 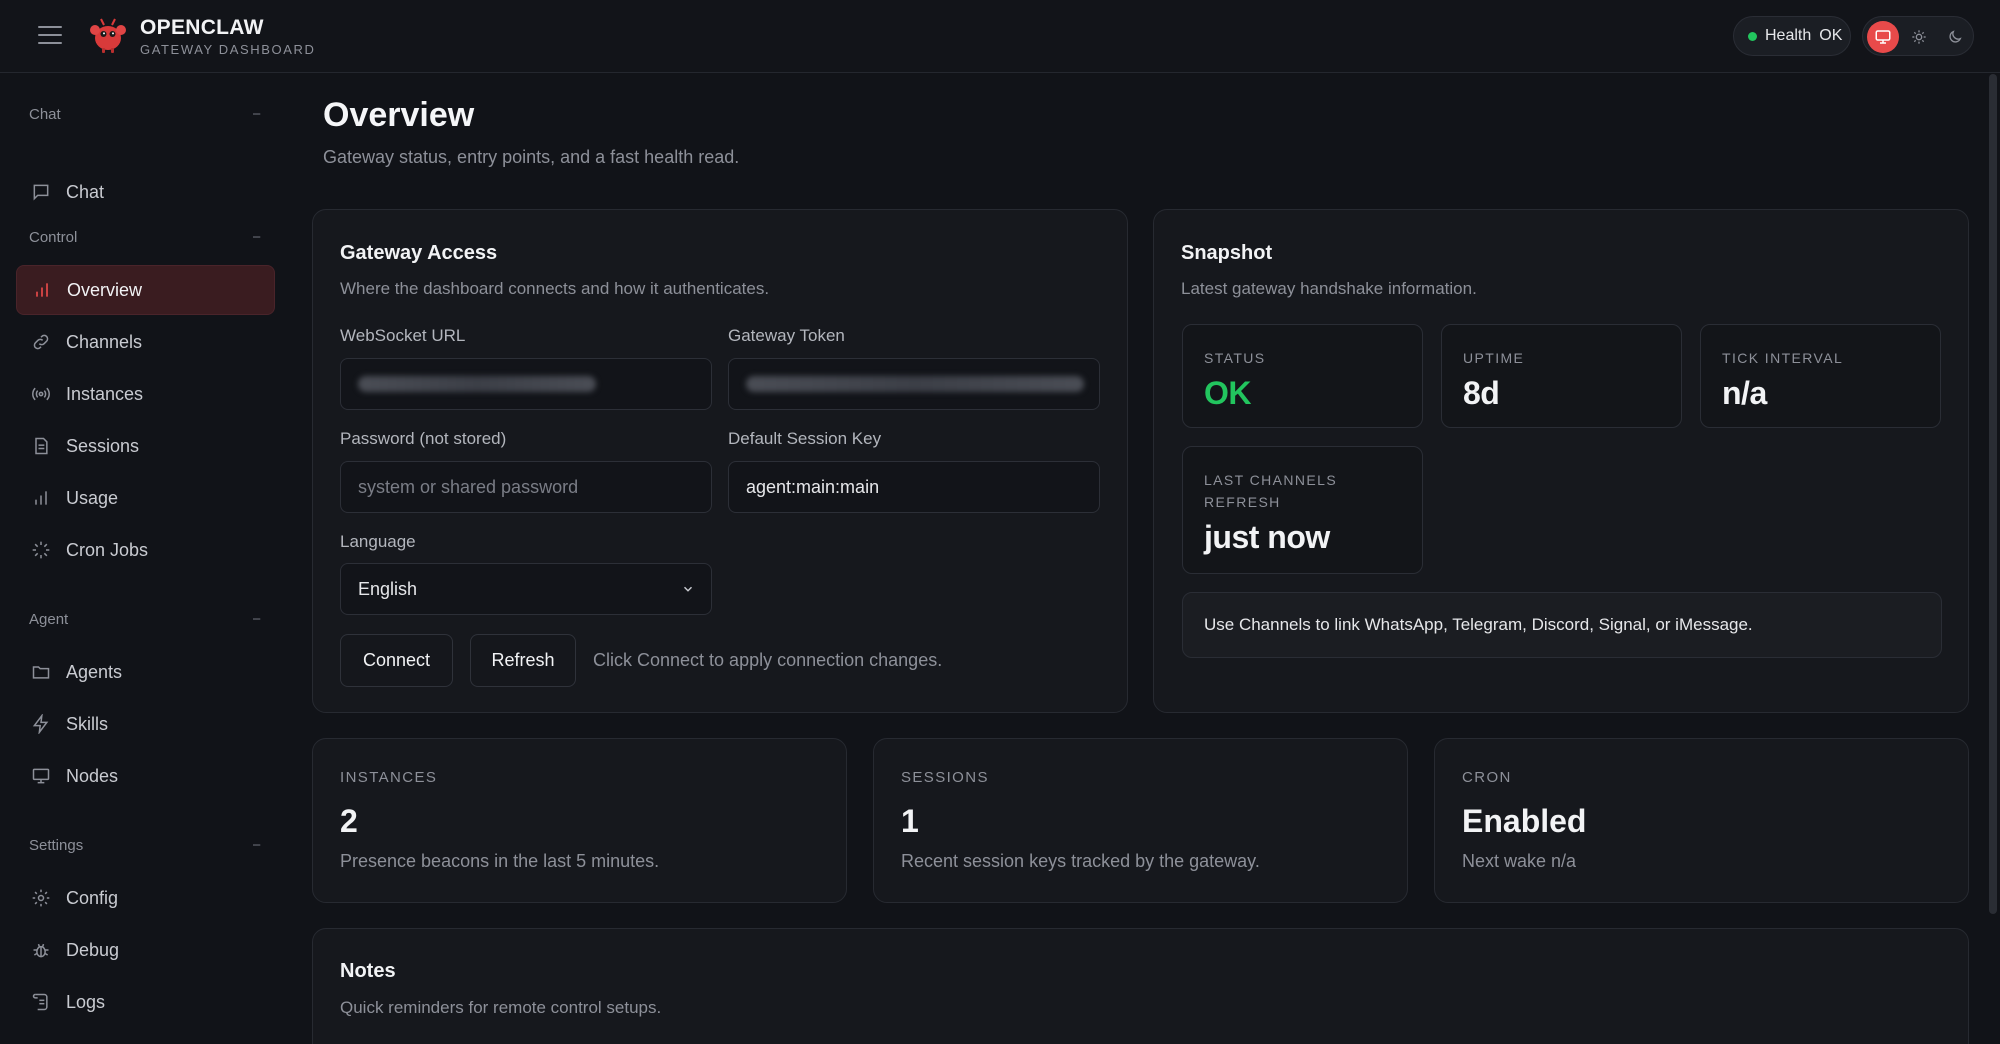 I want to click on section-label: Agent, so click(x=49, y=619).